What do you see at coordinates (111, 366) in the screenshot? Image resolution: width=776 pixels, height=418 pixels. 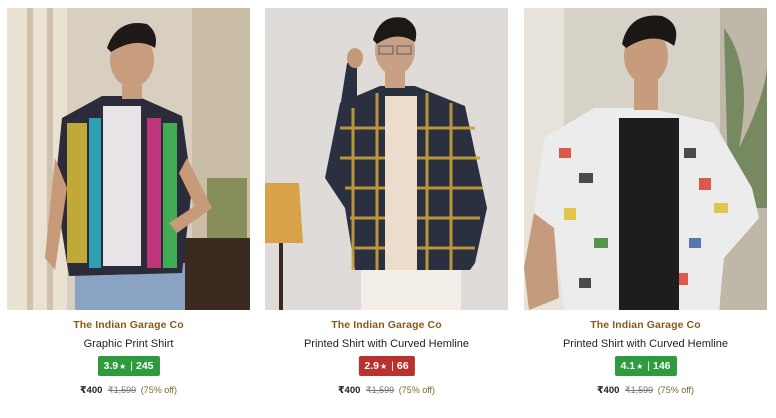 I see `rating-value: 3.9` at bounding box center [111, 366].